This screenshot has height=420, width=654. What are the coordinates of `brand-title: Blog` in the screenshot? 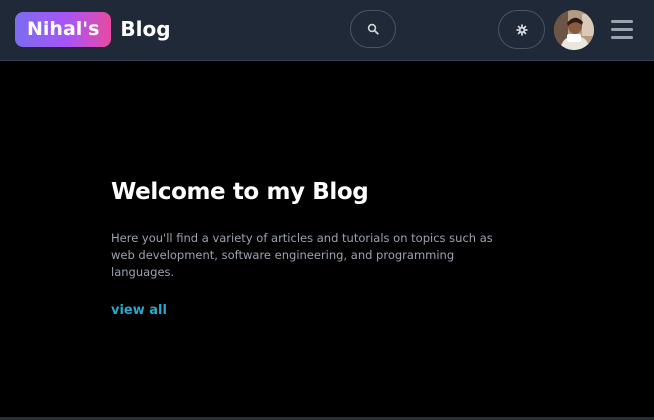 It's located at (145, 29).